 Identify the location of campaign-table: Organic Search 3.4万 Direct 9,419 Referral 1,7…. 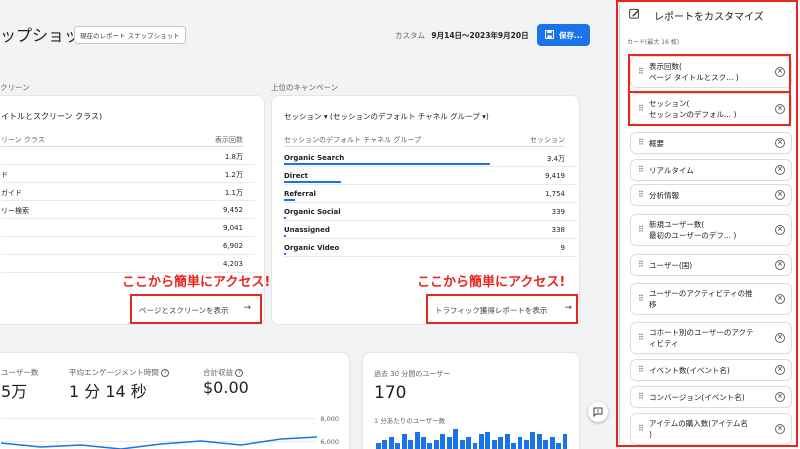
(430, 204).